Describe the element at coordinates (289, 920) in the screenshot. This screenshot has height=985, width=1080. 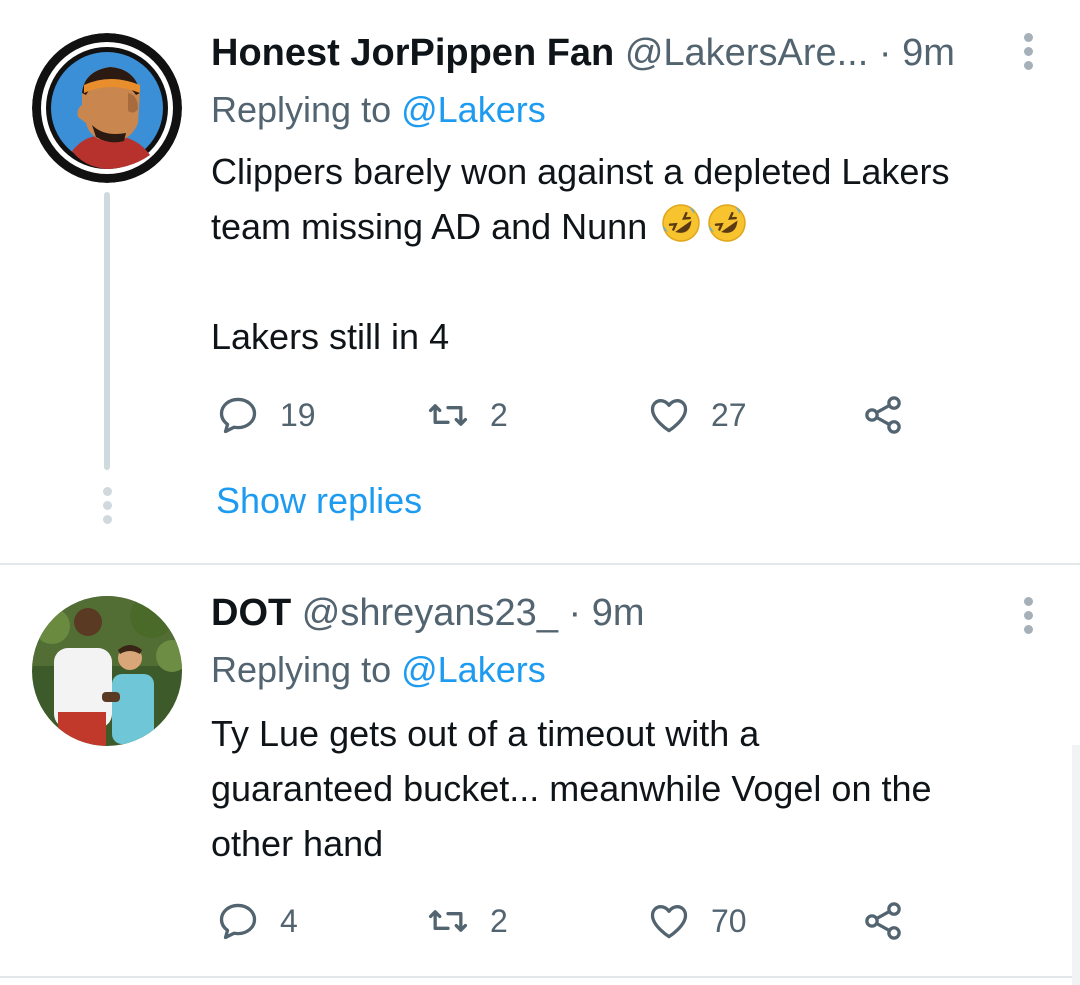
I see `reply-count: 4` at that location.